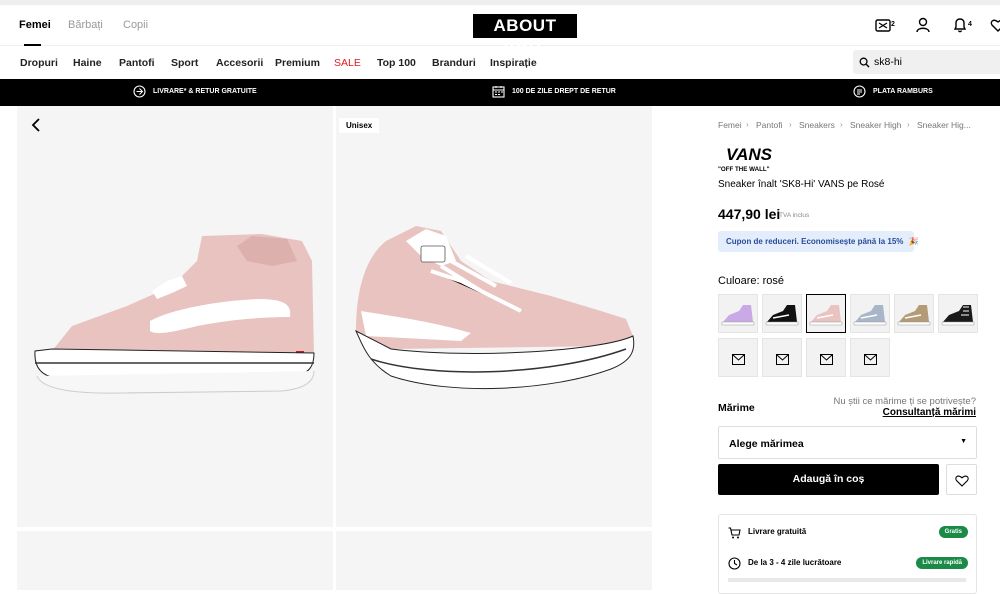 The width and height of the screenshot is (1000, 594). Describe the element at coordinates (396, 63) in the screenshot. I see `nav-item-top100: Top 100` at that location.